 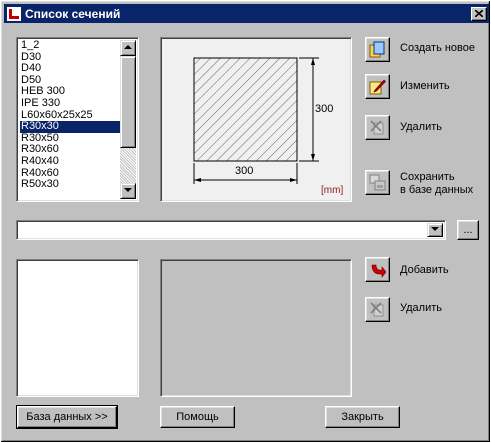 What do you see at coordinates (324, 109) in the screenshot?
I see `height-dimension-label: 300` at bounding box center [324, 109].